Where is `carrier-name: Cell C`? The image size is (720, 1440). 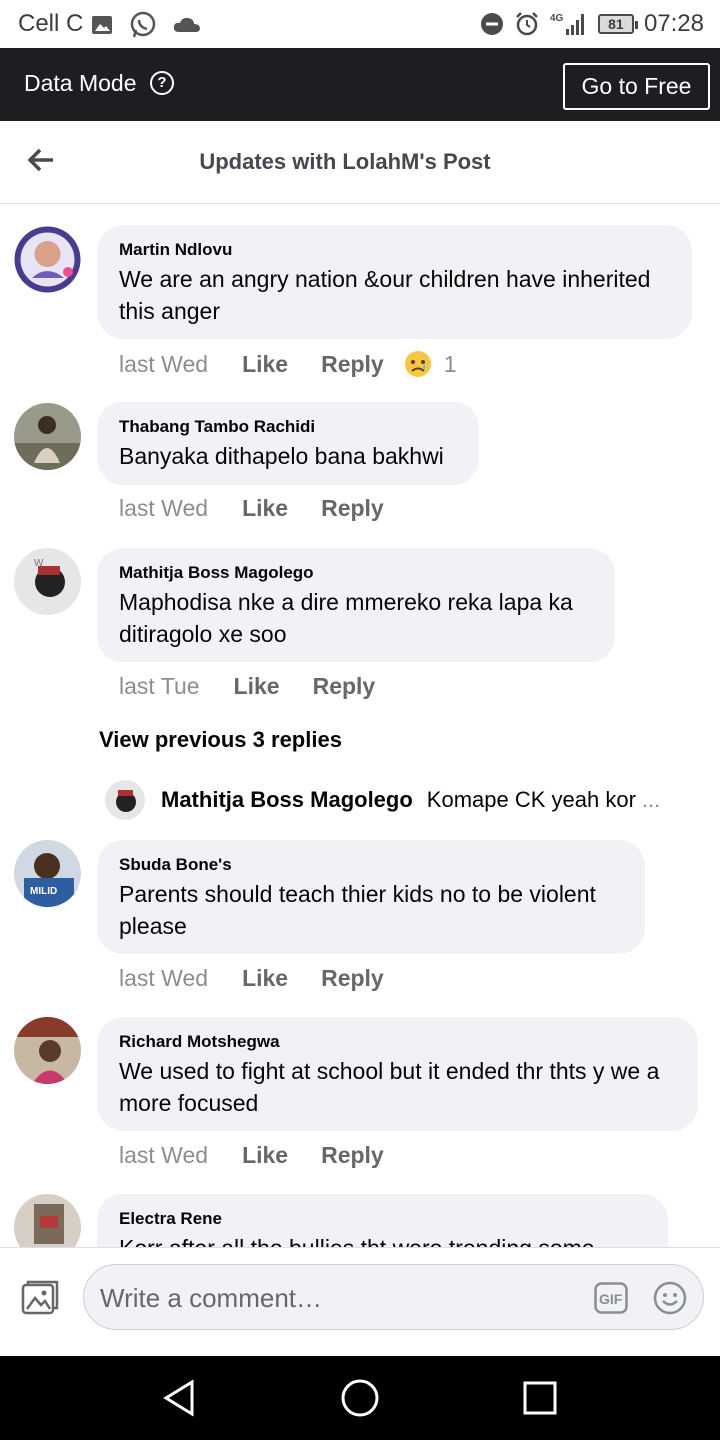
carrier-name: Cell C is located at coordinates (51, 23).